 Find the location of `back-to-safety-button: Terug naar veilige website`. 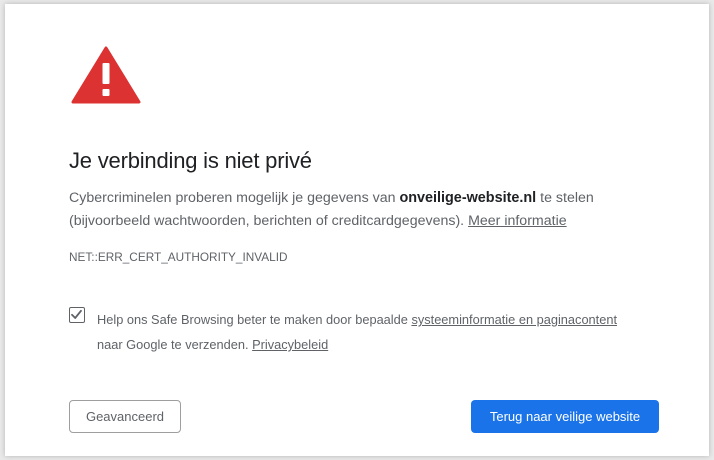

back-to-safety-button: Terug naar veilige website is located at coordinates (565, 416).